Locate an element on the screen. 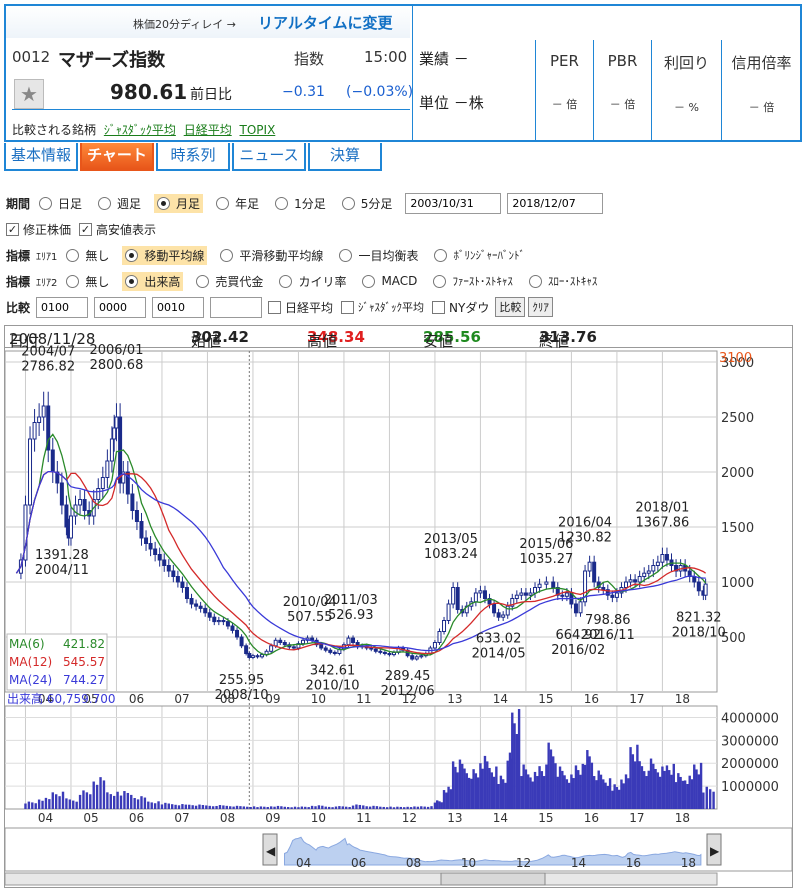 This screenshot has width=804, height=893. compare-nikkei-checkbox is located at coordinates (275, 307).